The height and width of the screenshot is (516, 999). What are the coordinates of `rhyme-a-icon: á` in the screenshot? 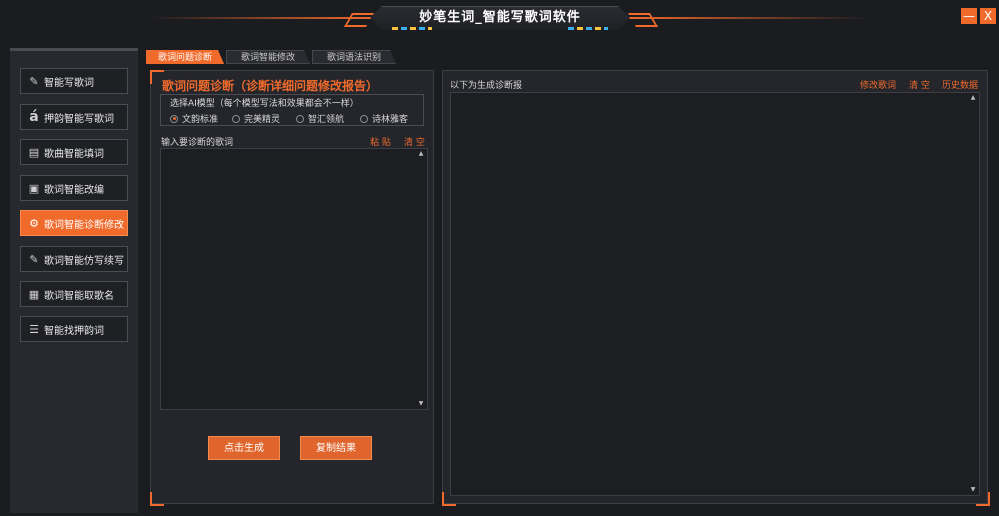 It's located at (34, 117).